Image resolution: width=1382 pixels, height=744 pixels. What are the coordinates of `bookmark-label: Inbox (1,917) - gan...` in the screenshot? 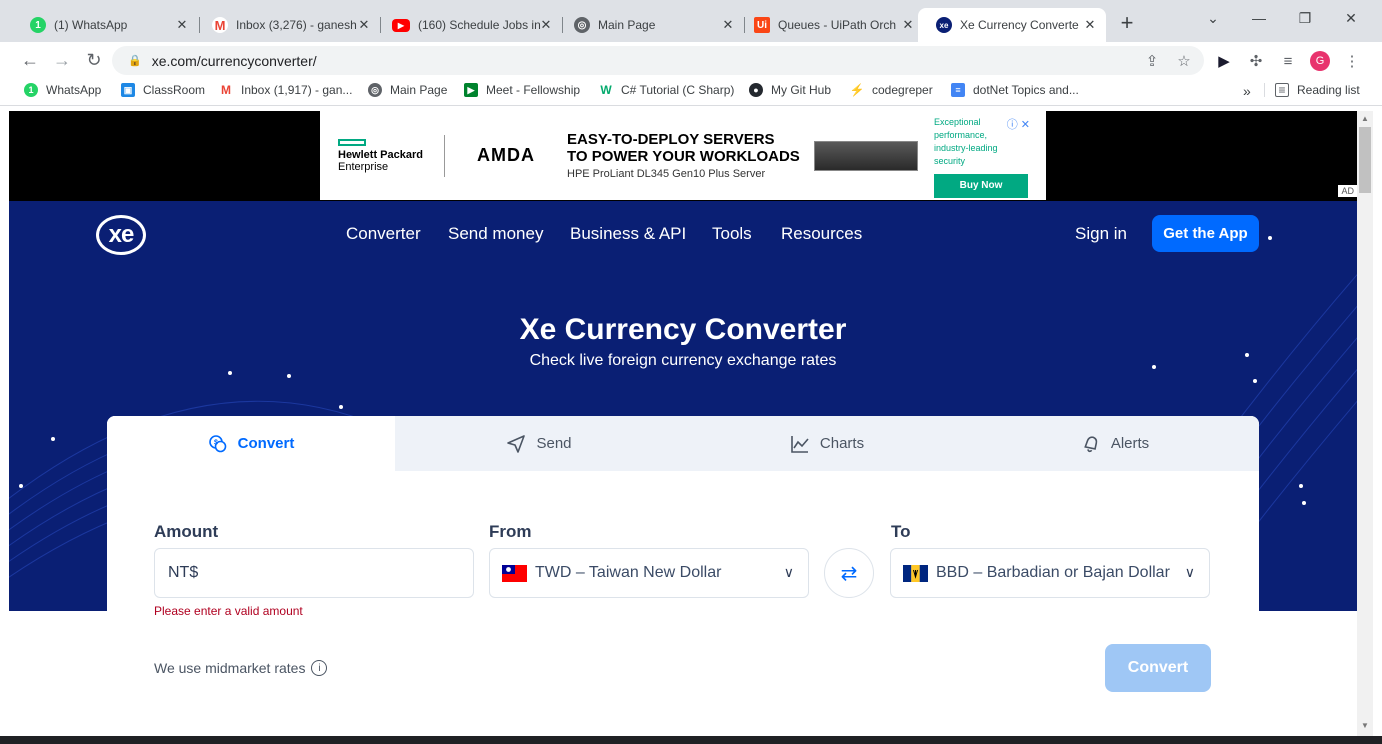 It's located at (297, 90).